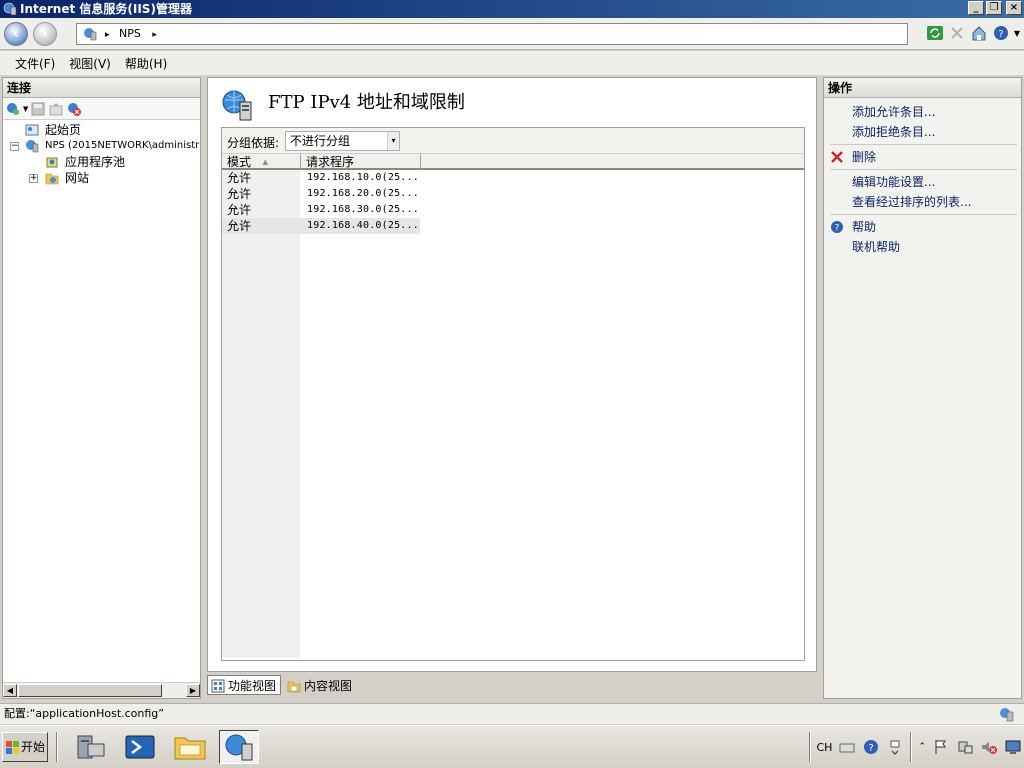 Image resolution: width=1024 pixels, height=768 pixels. What do you see at coordinates (492, 34) in the screenshot?
I see `address-bar: ▸ NPS ▸` at bounding box center [492, 34].